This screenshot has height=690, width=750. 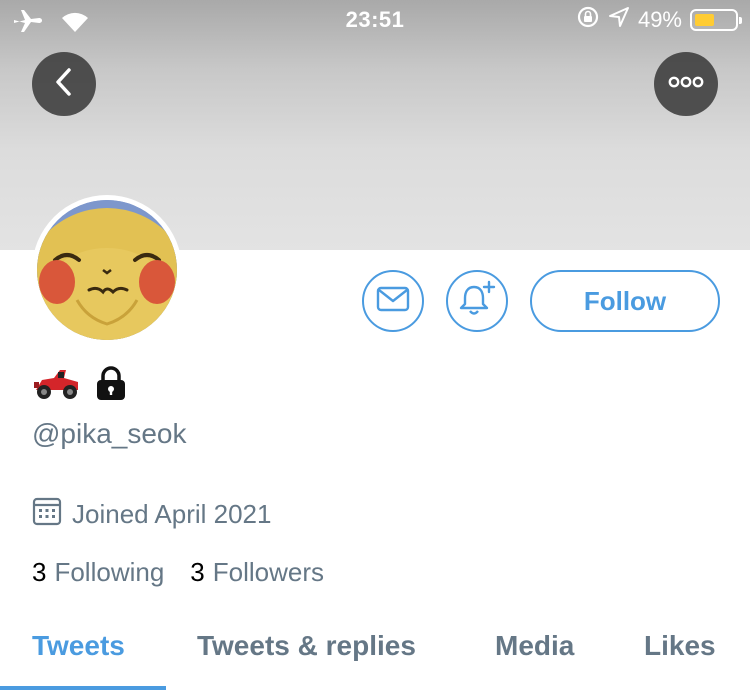 I want to click on tab-tweets-replies: Tweets & replies, so click(x=306, y=646).